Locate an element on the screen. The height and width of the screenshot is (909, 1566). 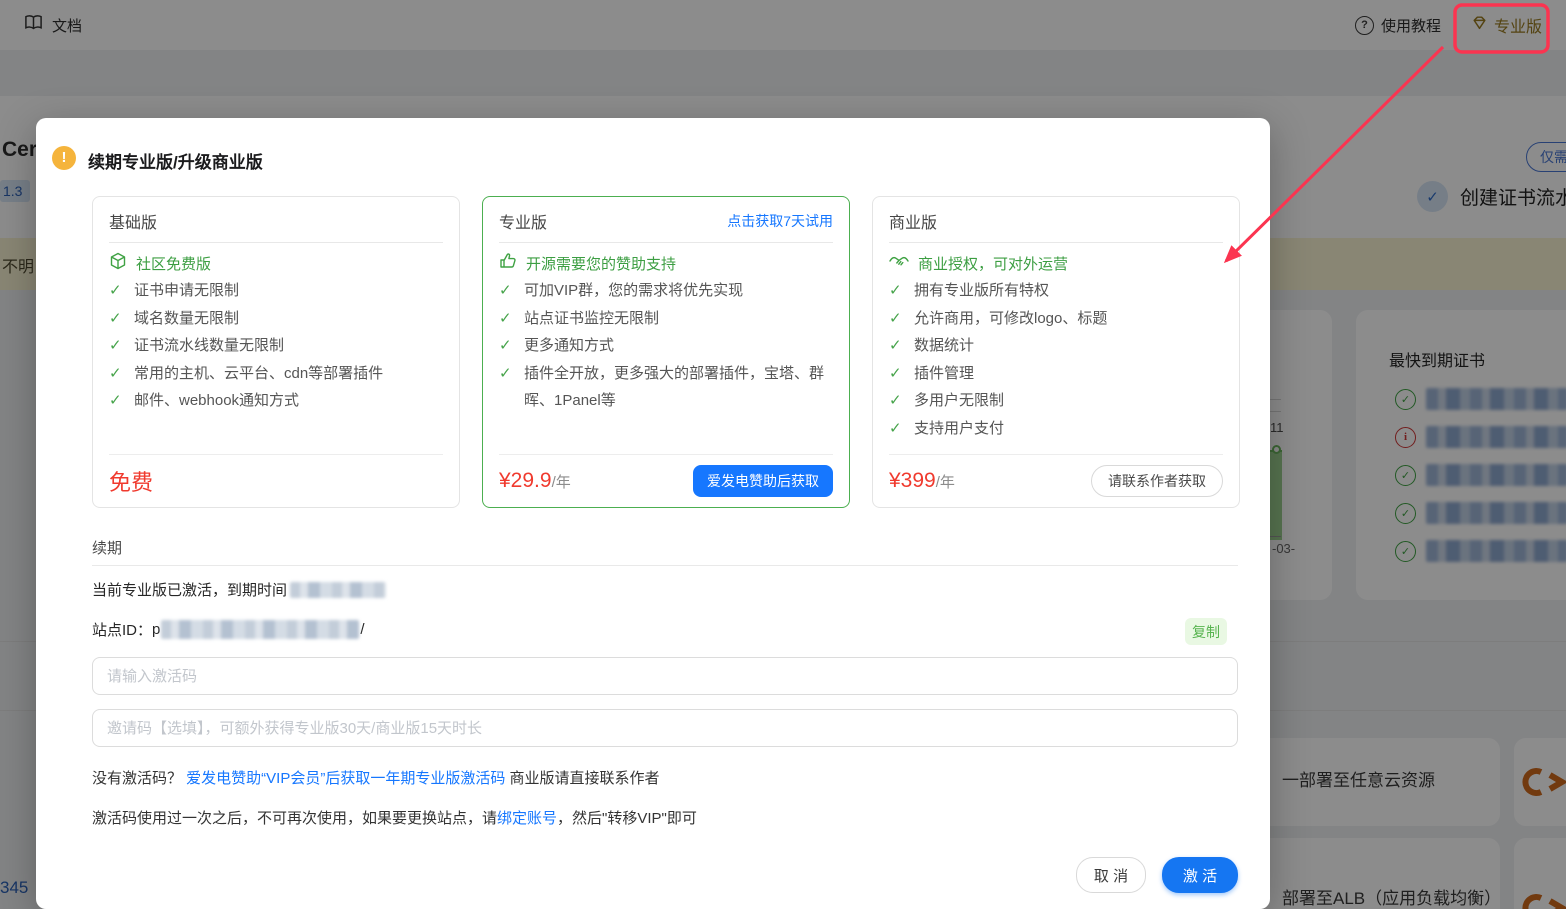
renew-divider is located at coordinates (665, 565).